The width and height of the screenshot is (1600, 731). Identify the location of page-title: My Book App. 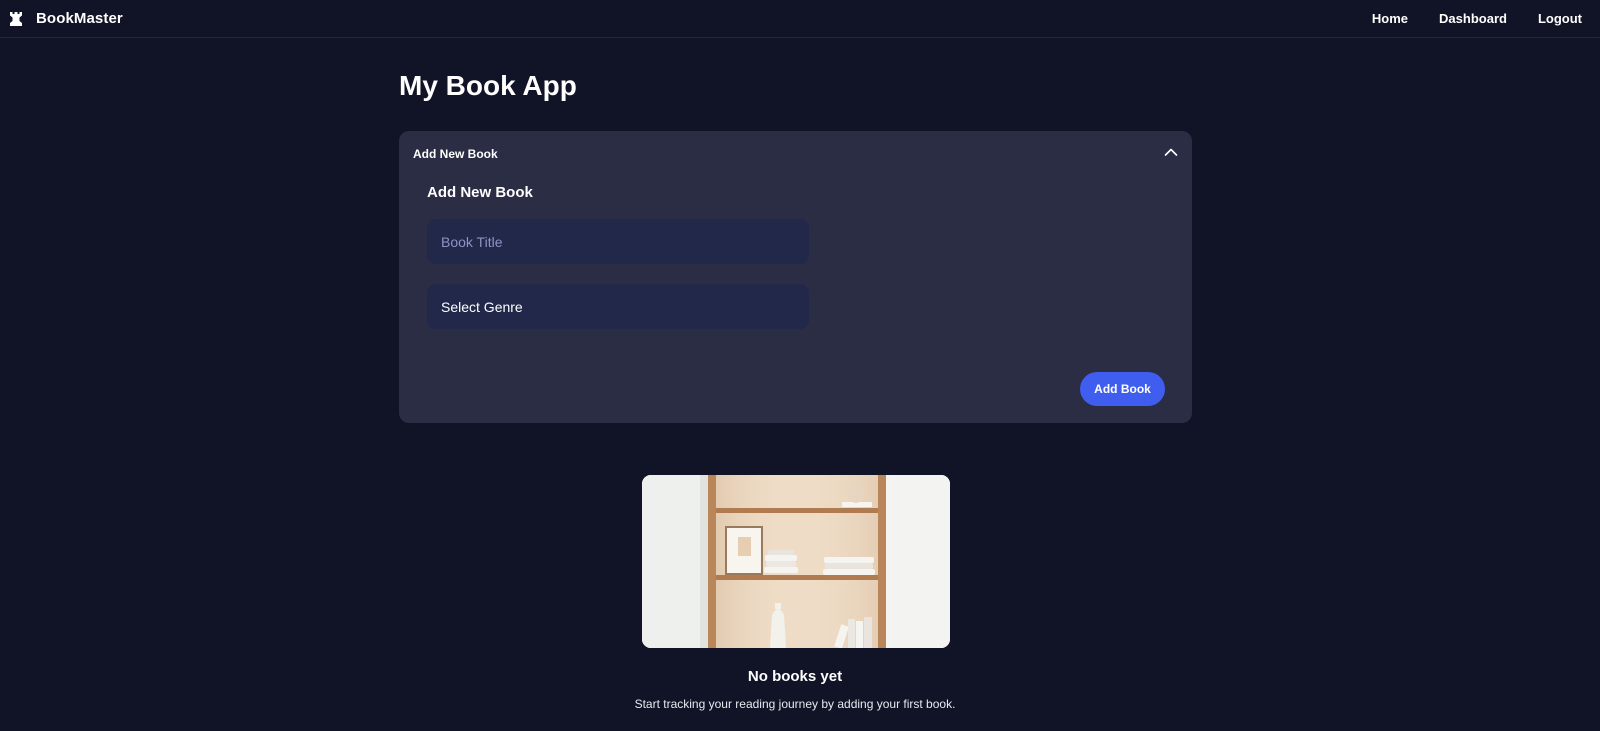
(488, 85).